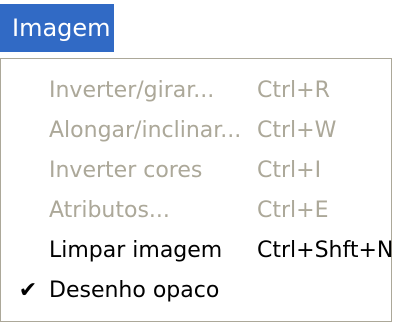 This screenshot has width=394, height=324. What do you see at coordinates (57, 28) in the screenshot?
I see `menu-imagem: Imagem` at bounding box center [57, 28].